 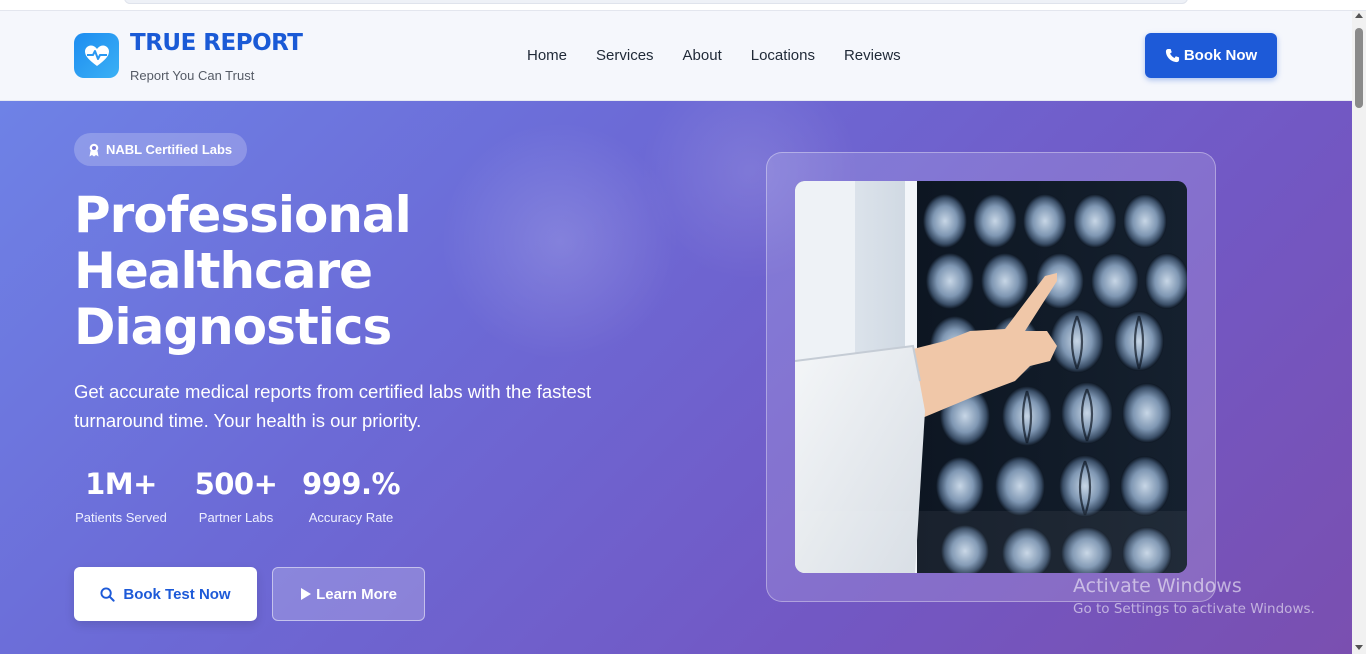 I want to click on nav-about: About, so click(x=702, y=55).